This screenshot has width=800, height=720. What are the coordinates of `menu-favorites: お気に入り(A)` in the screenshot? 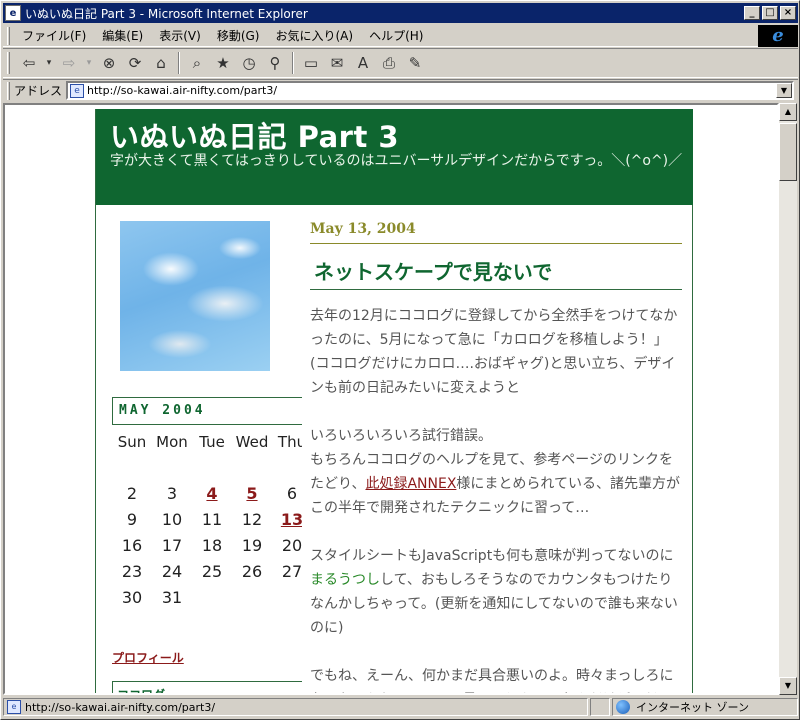 It's located at (314, 35).